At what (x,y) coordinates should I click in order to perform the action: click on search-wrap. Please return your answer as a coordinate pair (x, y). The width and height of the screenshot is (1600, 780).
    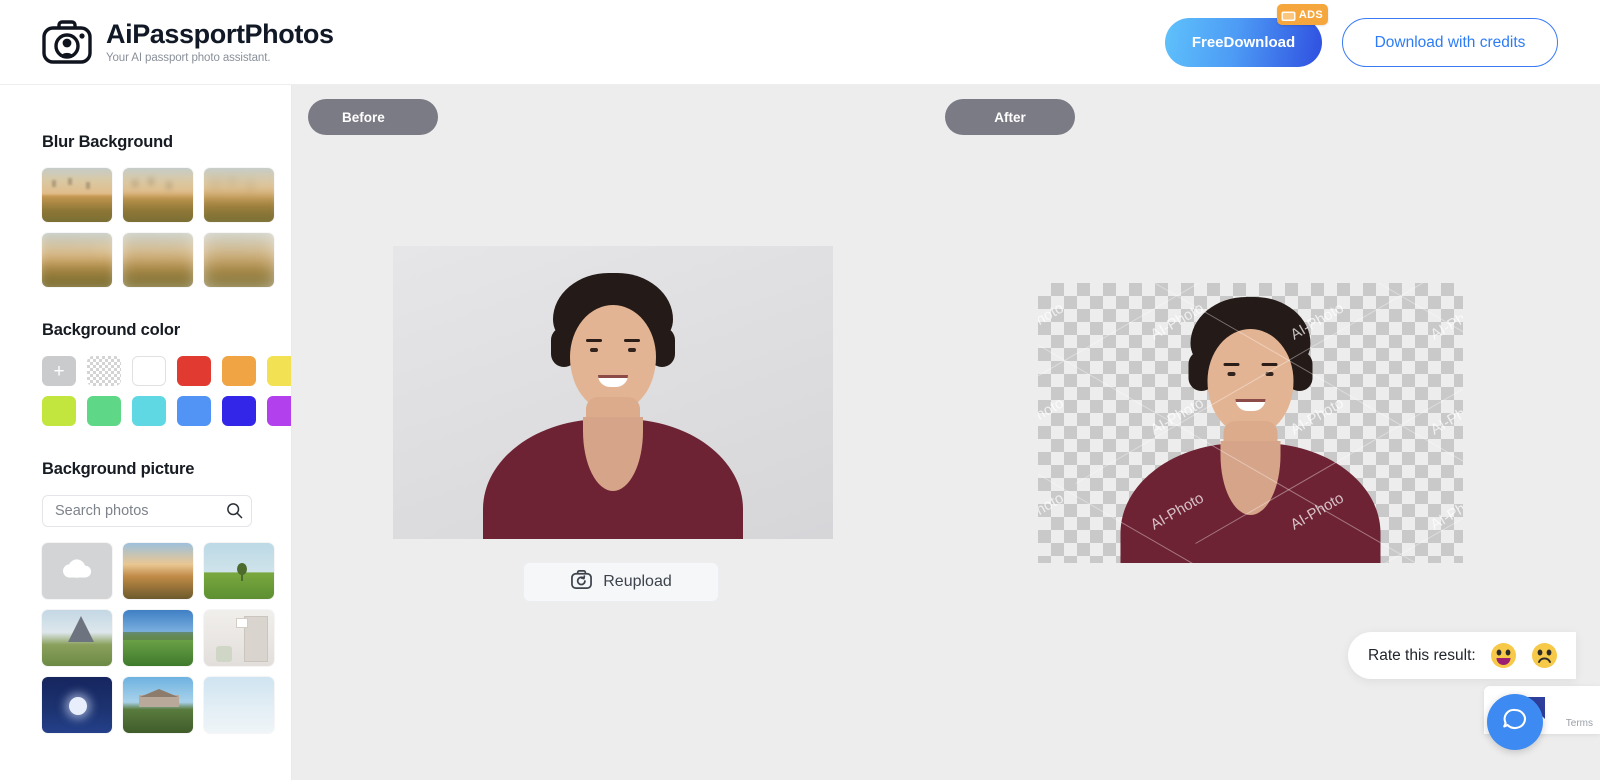
    Looking at the image, I should click on (147, 511).